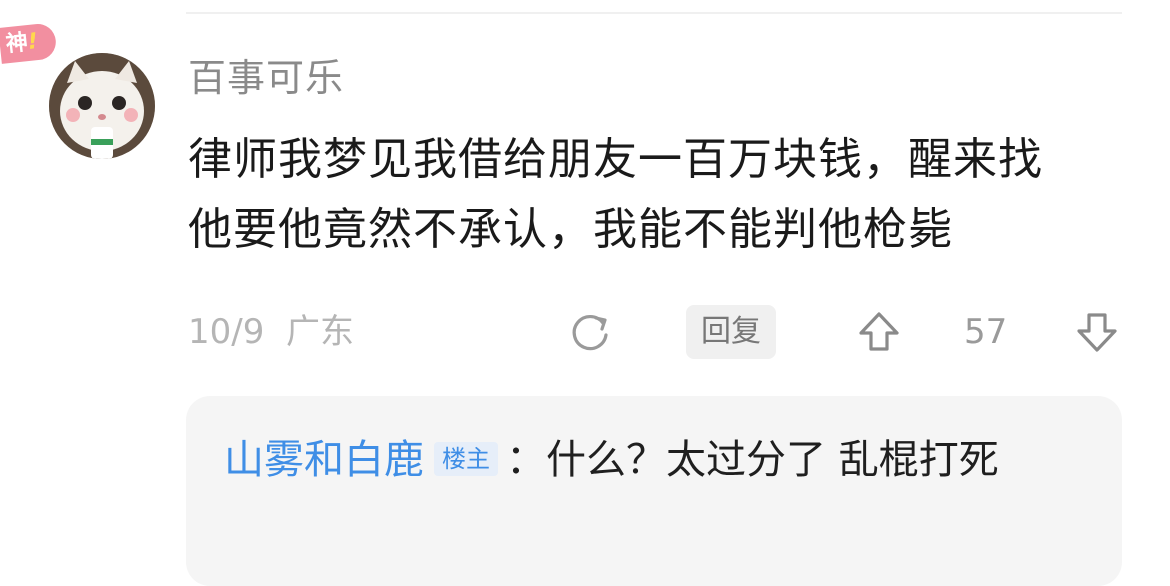 The width and height of the screenshot is (1170, 586). I want to click on comment-content-line: 律师我梦见我借给朋友一百万块钱，醒来找, so click(615, 159).